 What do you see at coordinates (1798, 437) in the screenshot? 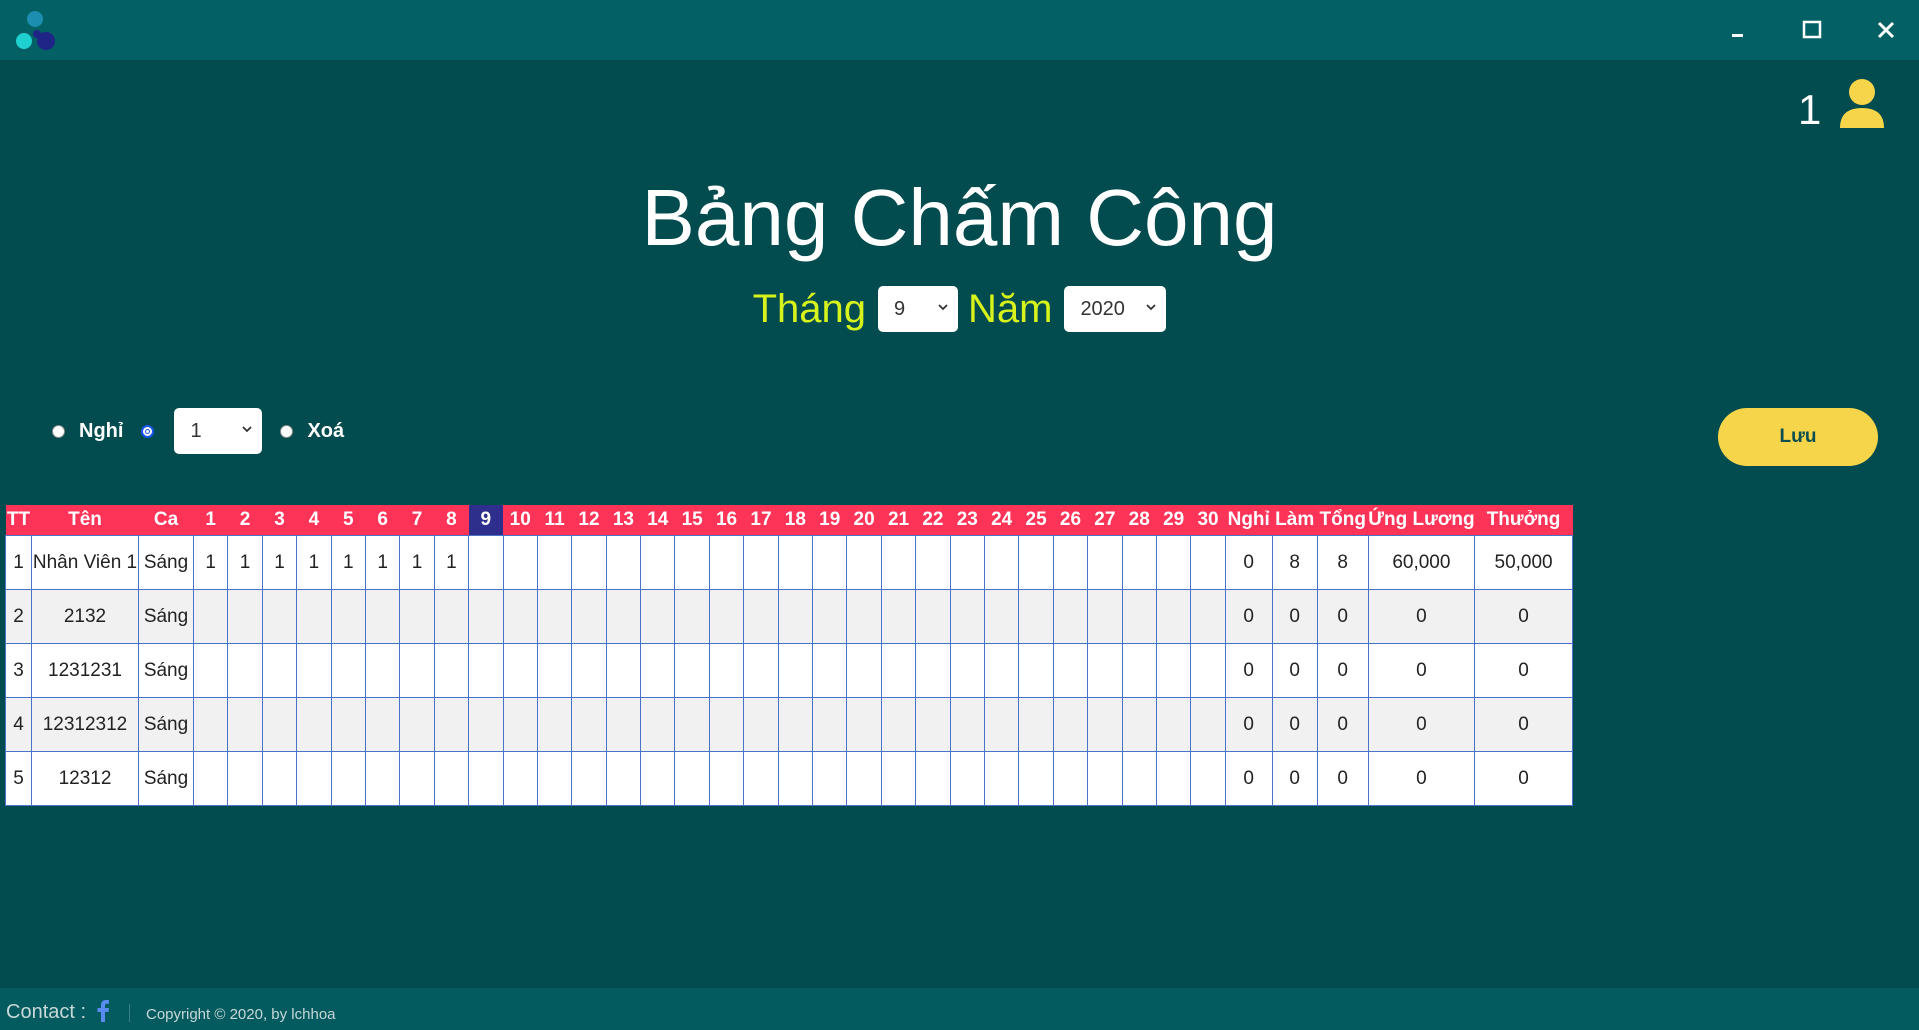
I see `save-button: Lưu` at bounding box center [1798, 437].